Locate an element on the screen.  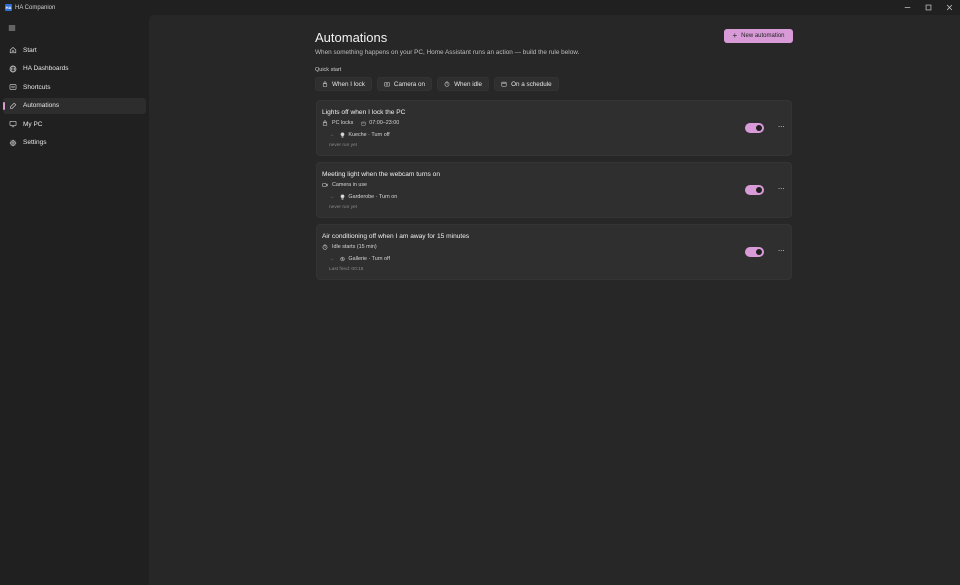
automation-icon is located at coordinates (12, 105).